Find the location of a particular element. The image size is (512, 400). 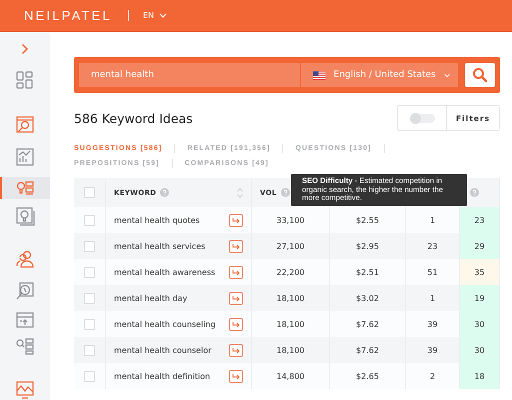

search-icon is located at coordinates (480, 75).